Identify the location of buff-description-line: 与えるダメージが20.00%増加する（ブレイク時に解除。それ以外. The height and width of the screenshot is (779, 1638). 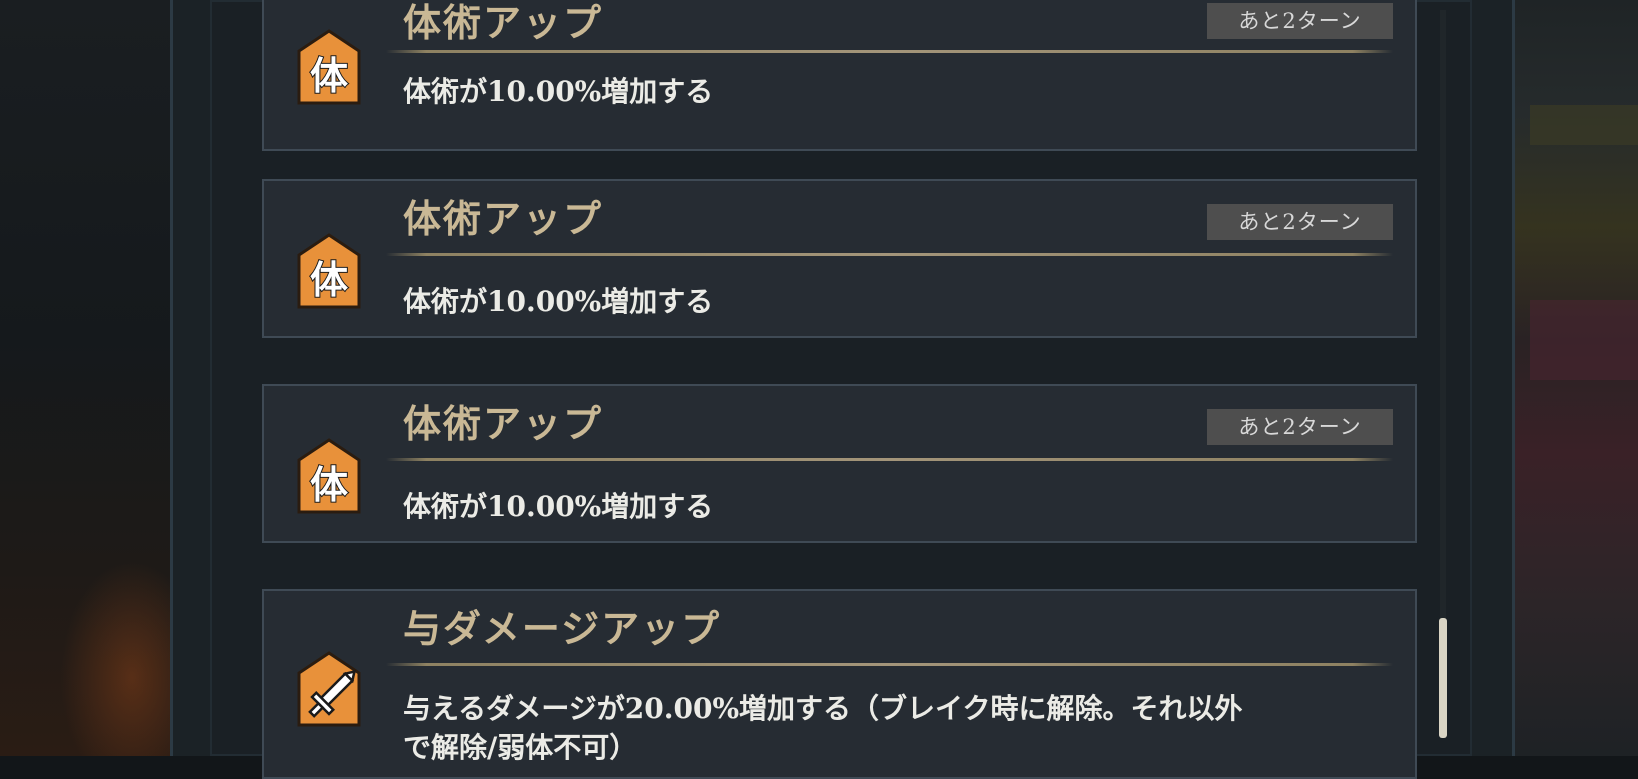
(823, 708).